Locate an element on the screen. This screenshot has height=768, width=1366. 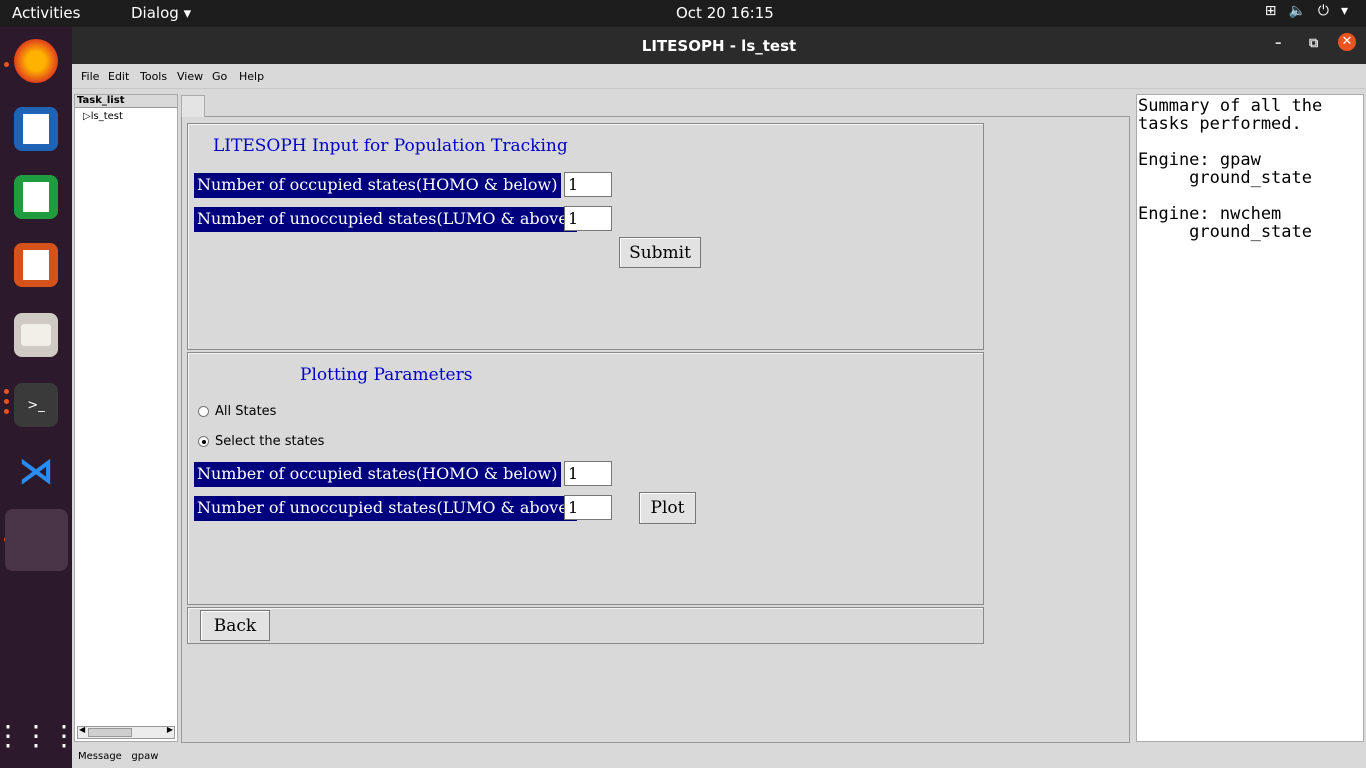
menu-file: File is located at coordinates (90, 76).